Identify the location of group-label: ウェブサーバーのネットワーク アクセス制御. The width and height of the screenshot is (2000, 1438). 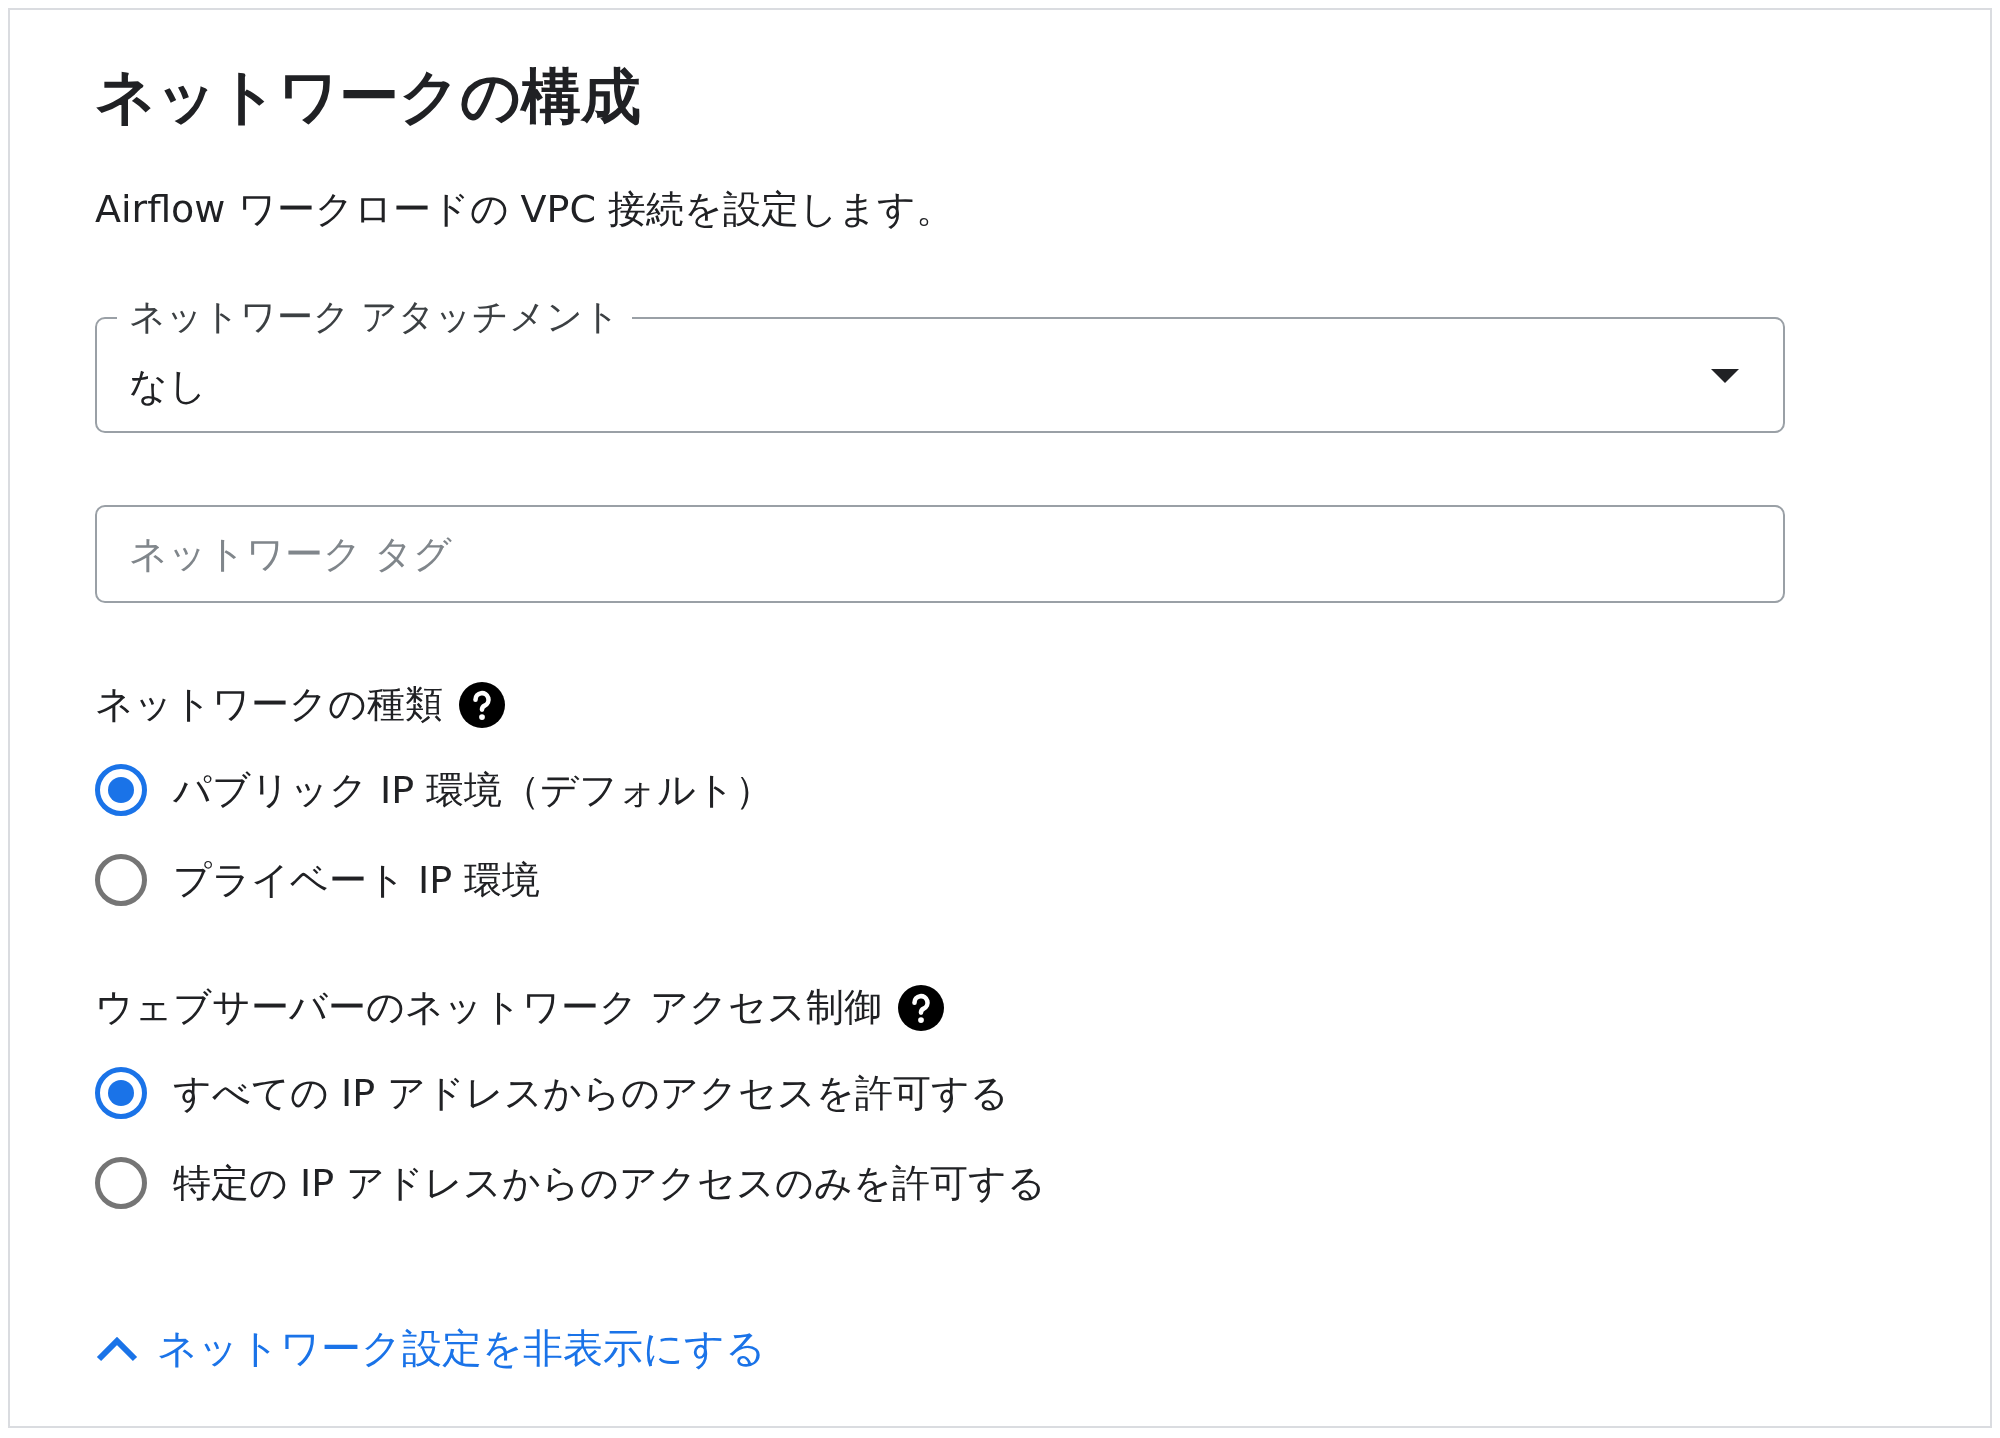
(489, 1007).